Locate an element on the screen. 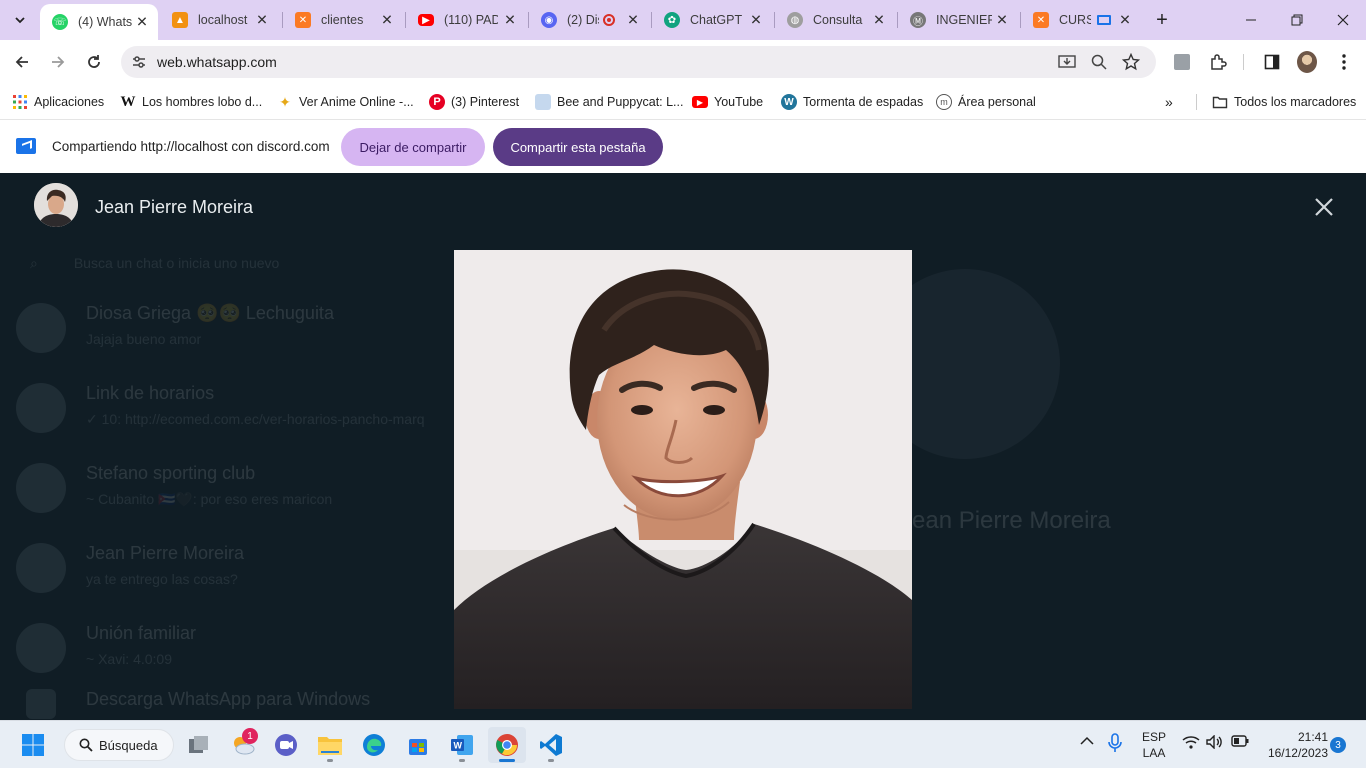  bookmark-label: (3) Pinterest is located at coordinates (485, 102).